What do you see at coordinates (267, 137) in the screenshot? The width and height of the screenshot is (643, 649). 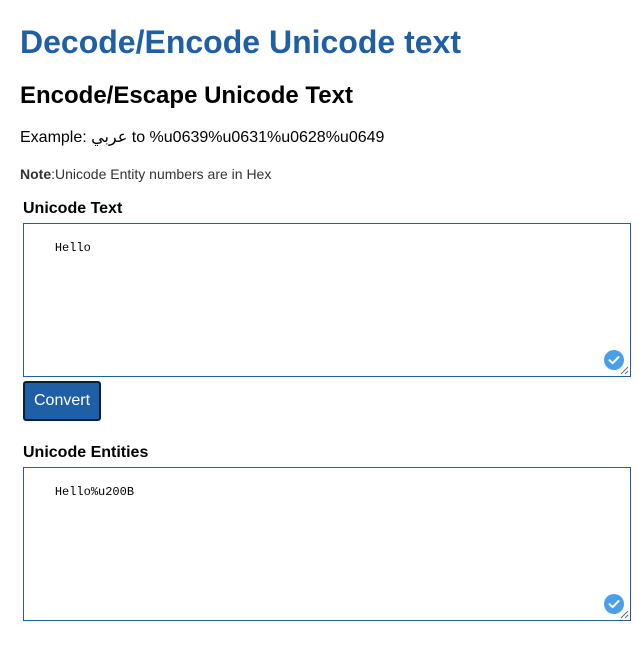 I see `example-encoded: %u0639%u0631%u0628%u0649` at bounding box center [267, 137].